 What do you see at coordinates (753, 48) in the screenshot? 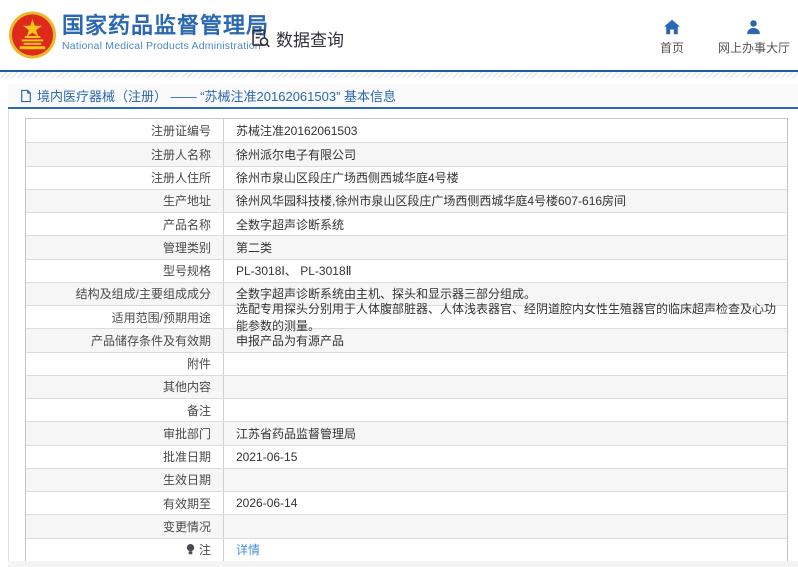
I see `nav-item-label: 网上办事大厅` at bounding box center [753, 48].